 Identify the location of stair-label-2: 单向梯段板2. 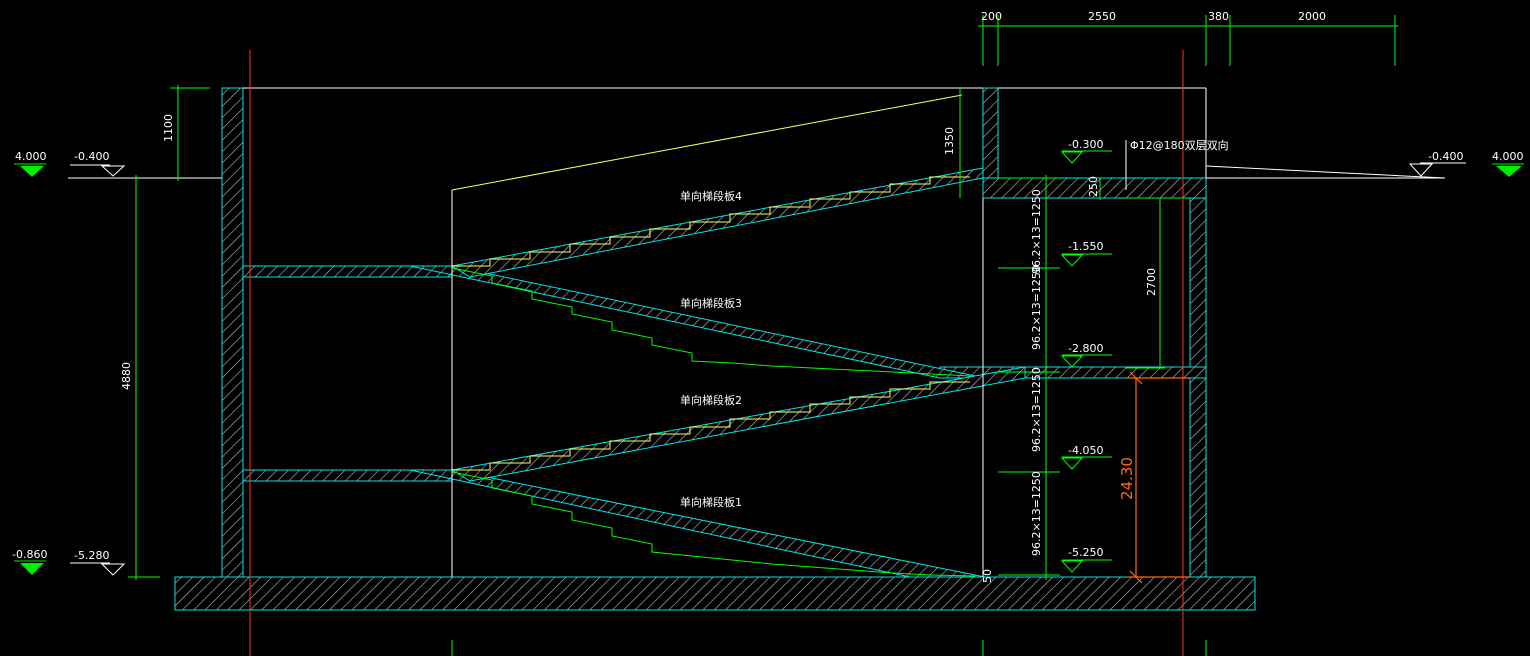
(711, 400).